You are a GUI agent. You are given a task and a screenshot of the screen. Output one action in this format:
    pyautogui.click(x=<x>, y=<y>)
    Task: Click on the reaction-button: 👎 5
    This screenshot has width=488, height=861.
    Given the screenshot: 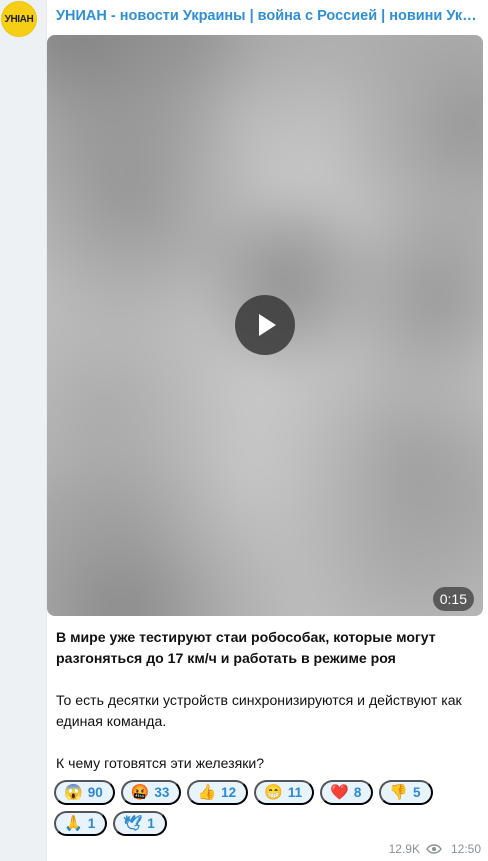 What is the action you would take?
    pyautogui.click(x=406, y=792)
    